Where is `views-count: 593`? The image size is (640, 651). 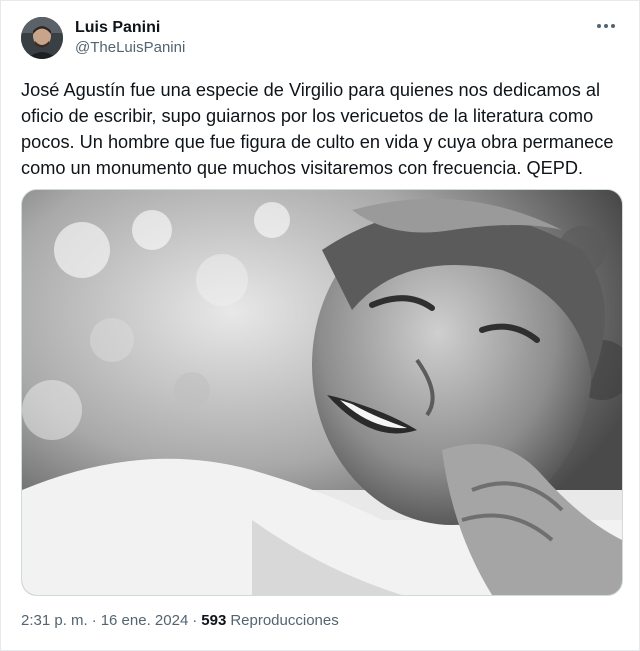 views-count: 593 is located at coordinates (214, 620).